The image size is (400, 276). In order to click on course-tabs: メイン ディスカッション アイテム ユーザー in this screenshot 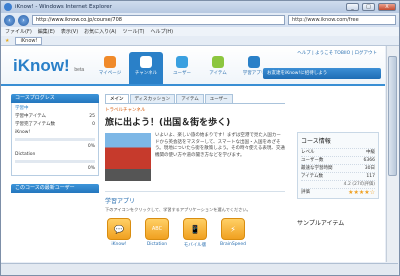, I will do `click(195, 99)`.